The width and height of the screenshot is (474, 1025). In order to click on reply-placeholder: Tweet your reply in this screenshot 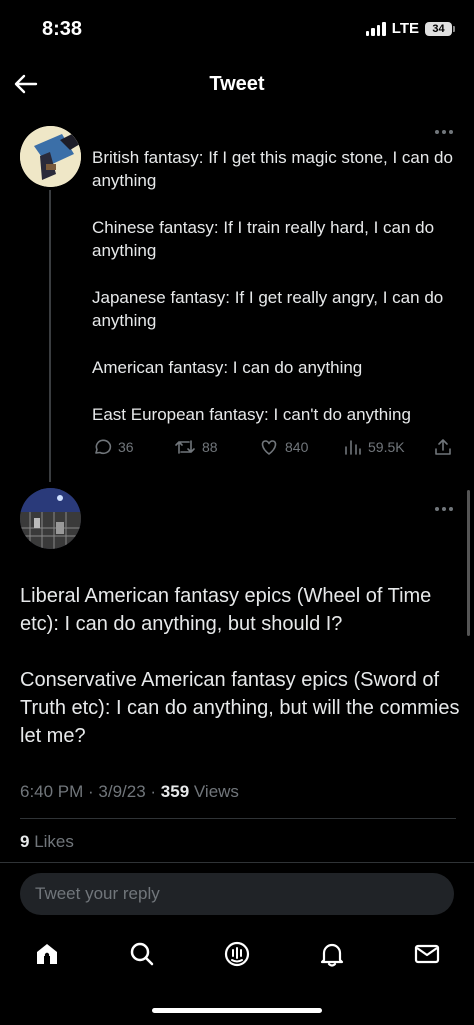, I will do `click(97, 893)`.